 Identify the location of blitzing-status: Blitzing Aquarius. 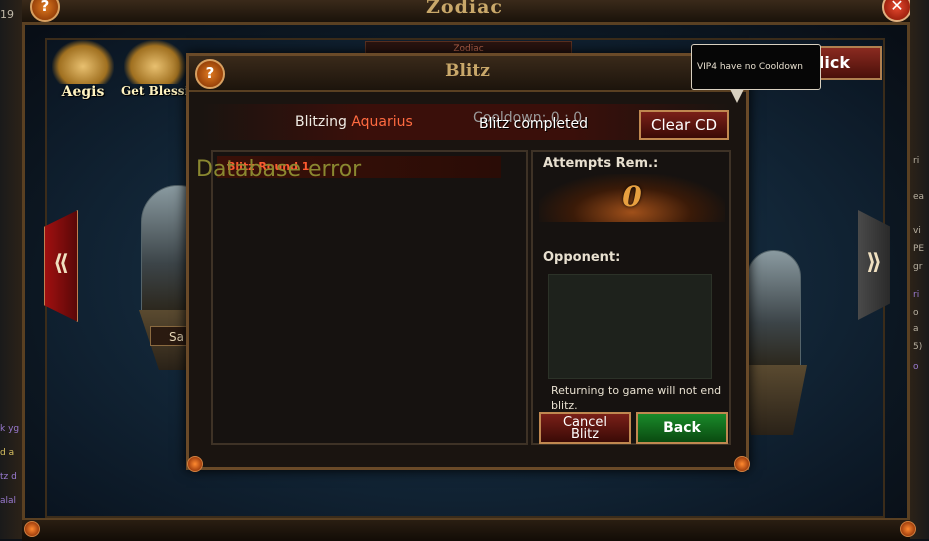
(354, 122).